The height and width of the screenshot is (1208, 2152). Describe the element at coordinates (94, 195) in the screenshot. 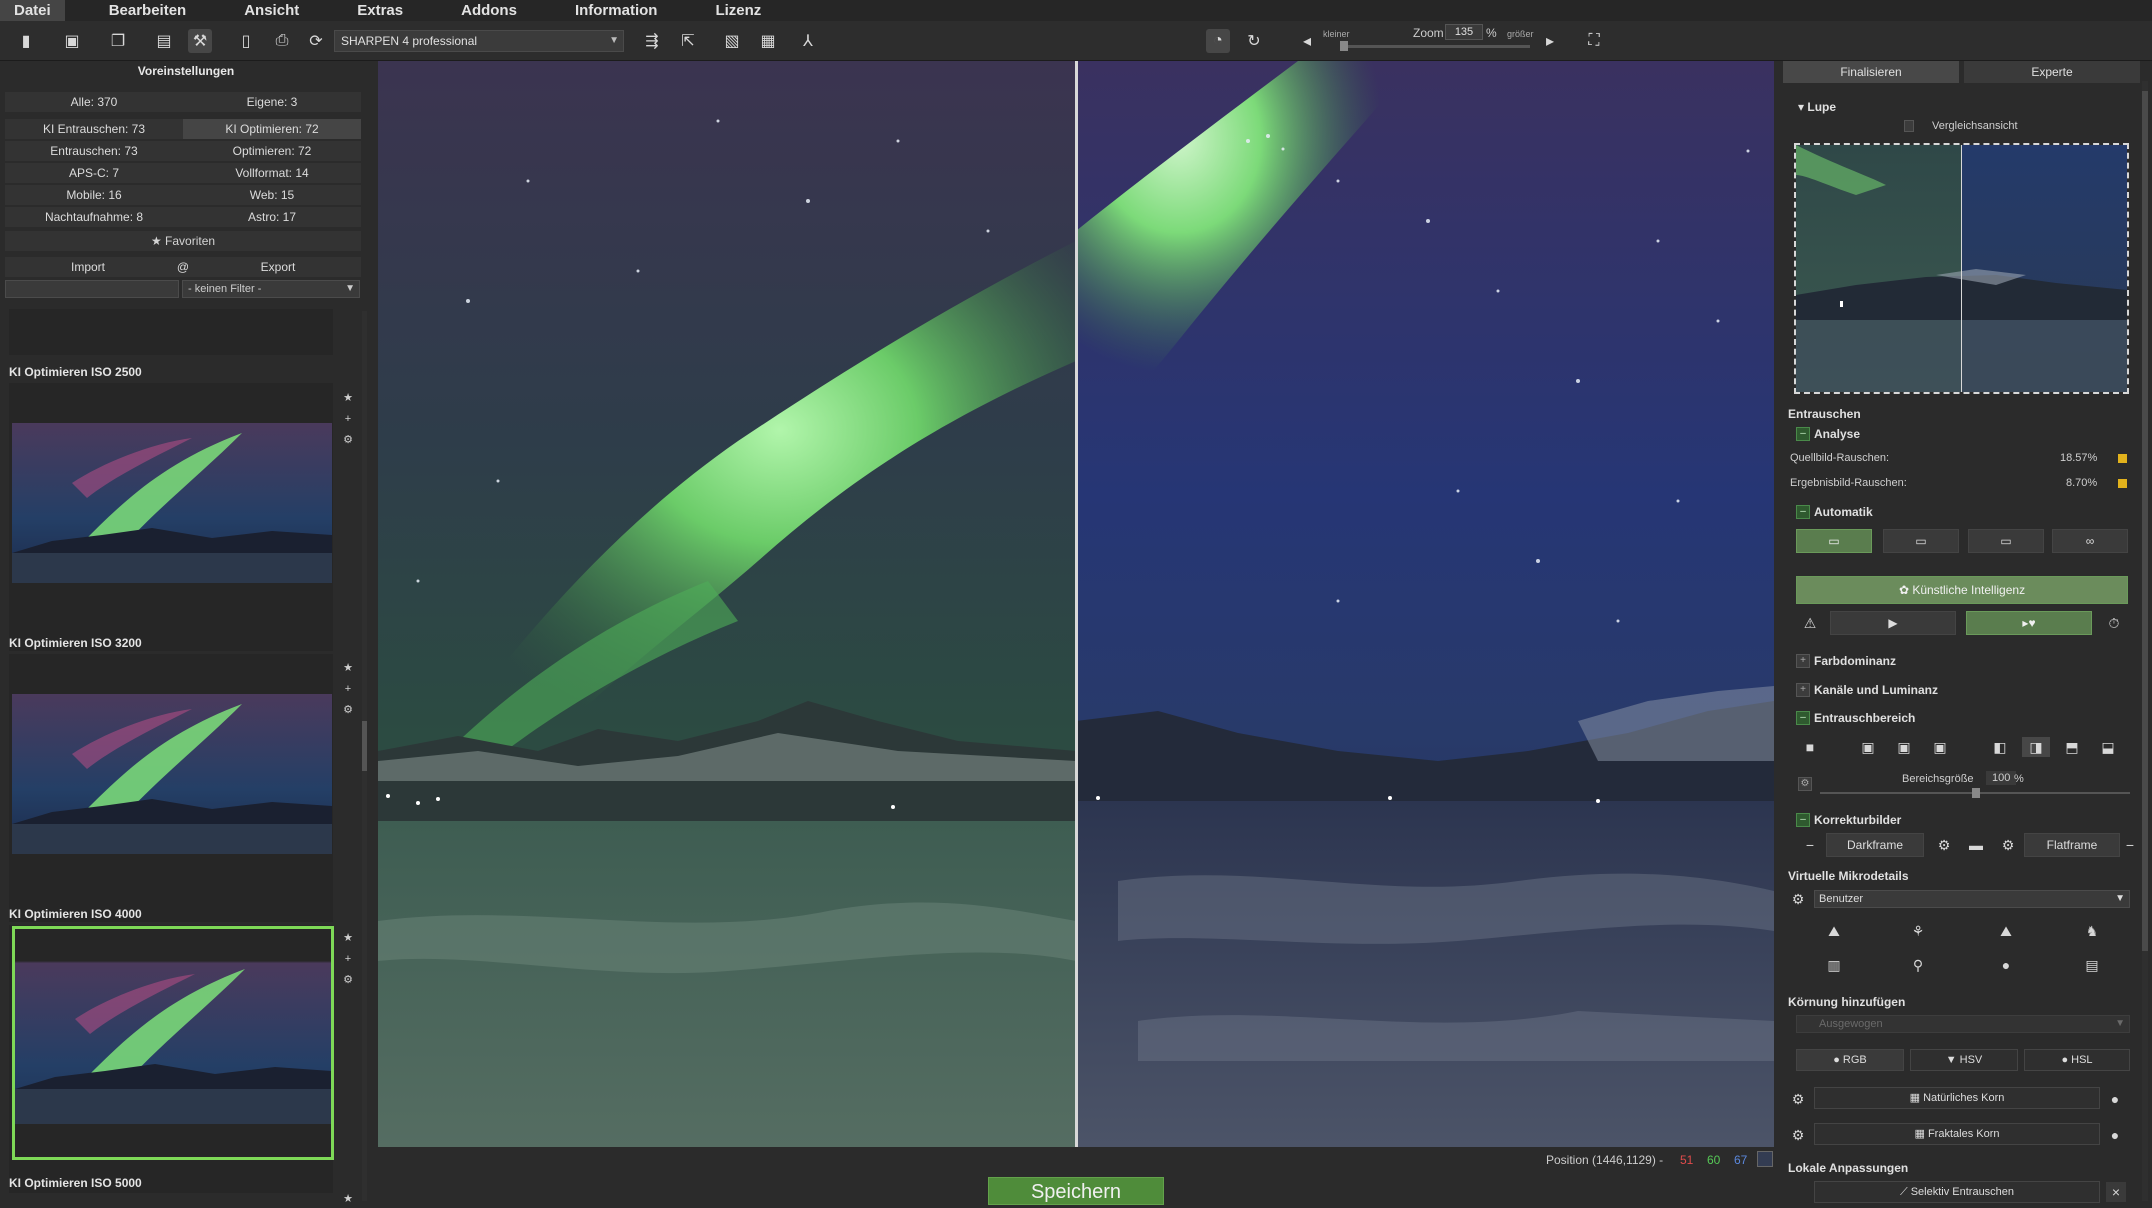

I see `filter-mobile: Mobile: 16` at that location.